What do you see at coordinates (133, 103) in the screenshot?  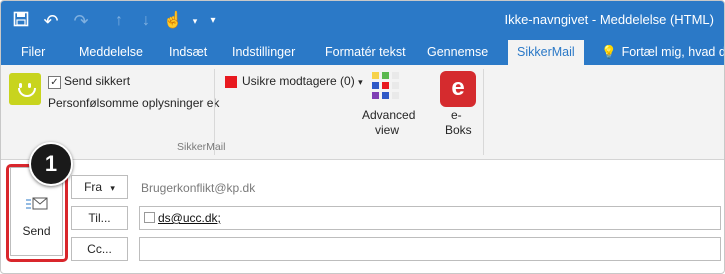 I see `personal-info-option: Personfølsomme oplysninger ek` at bounding box center [133, 103].